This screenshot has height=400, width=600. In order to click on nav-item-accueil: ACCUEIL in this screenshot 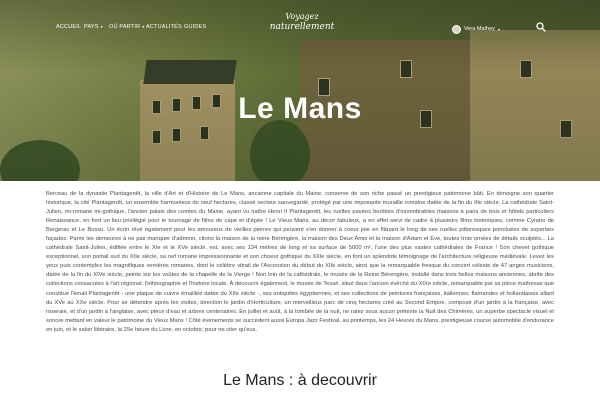, I will do `click(68, 27)`.